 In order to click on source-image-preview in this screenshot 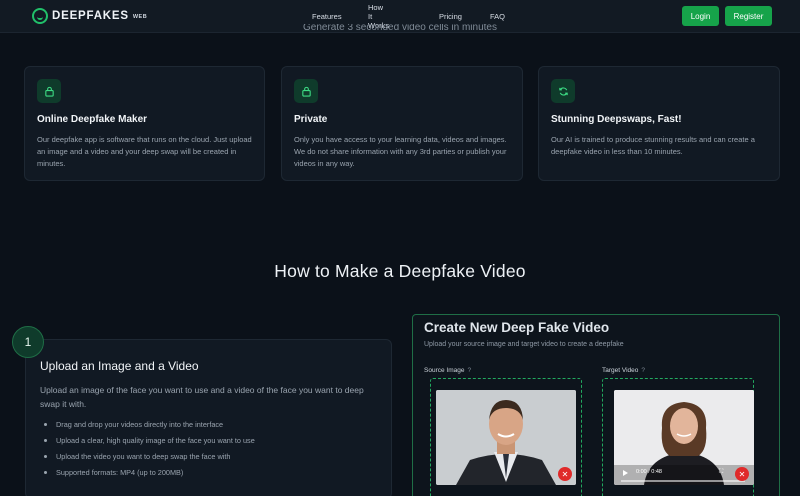, I will do `click(506, 437)`.